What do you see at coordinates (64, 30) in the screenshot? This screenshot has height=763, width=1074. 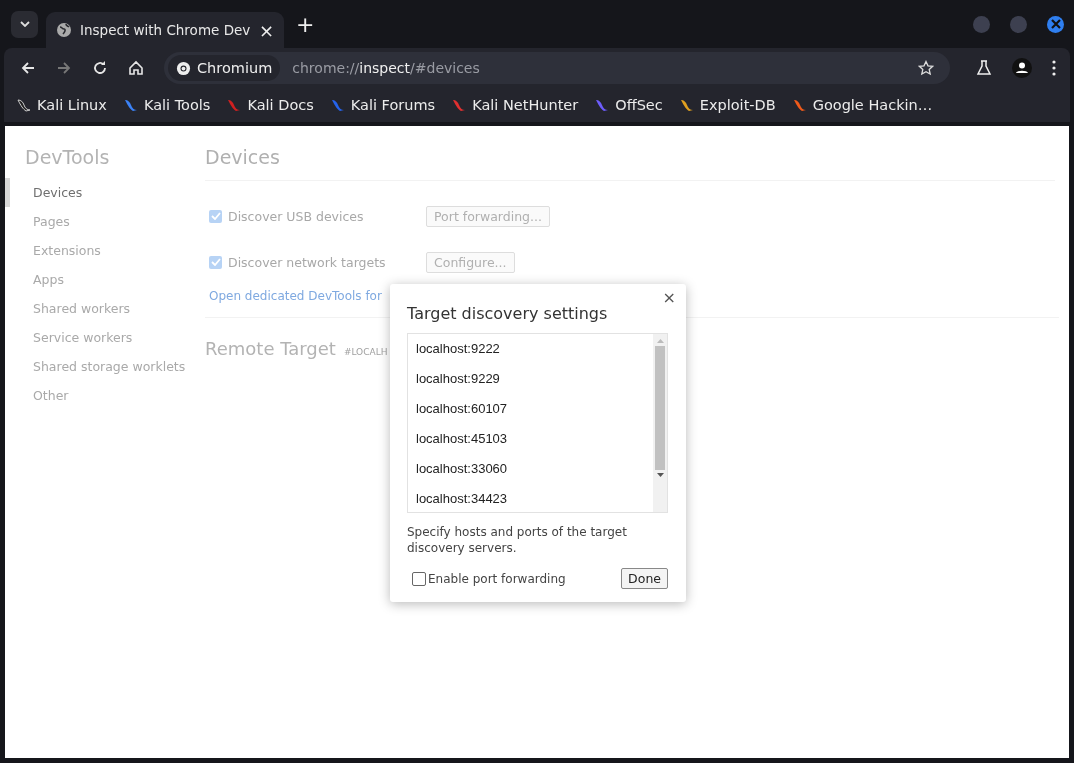 I see `globe-icon` at bounding box center [64, 30].